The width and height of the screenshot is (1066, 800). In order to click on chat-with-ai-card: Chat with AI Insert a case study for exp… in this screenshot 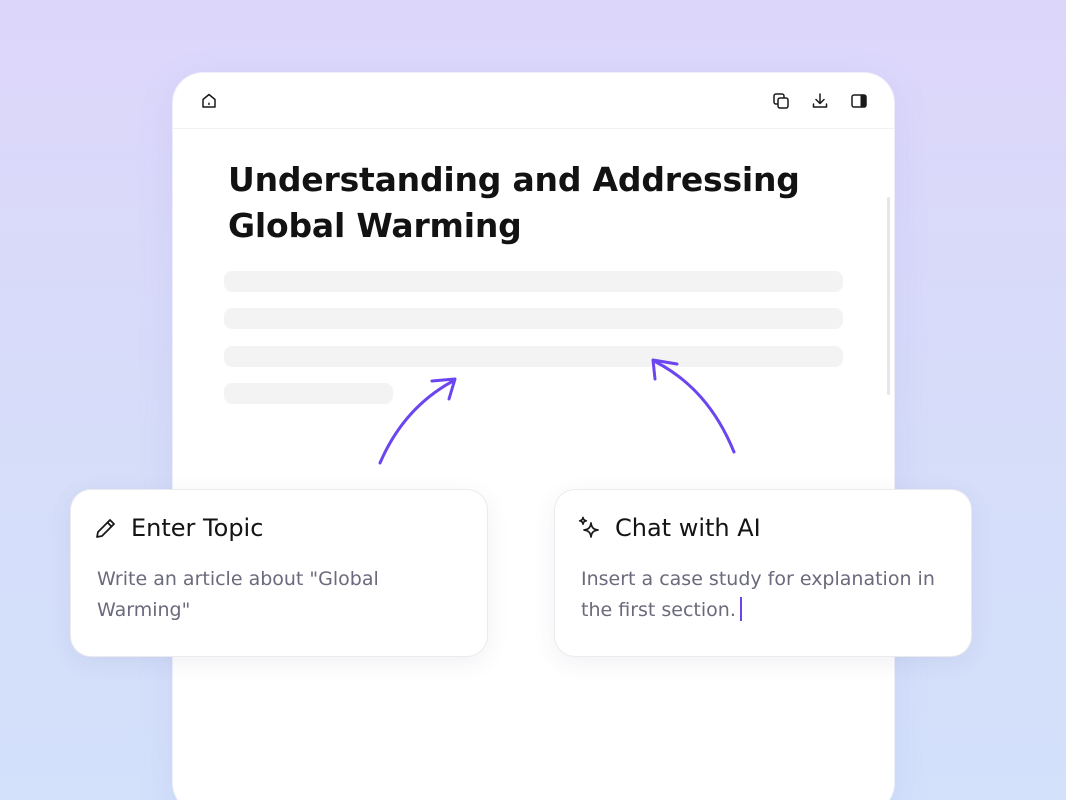, I will do `click(763, 573)`.